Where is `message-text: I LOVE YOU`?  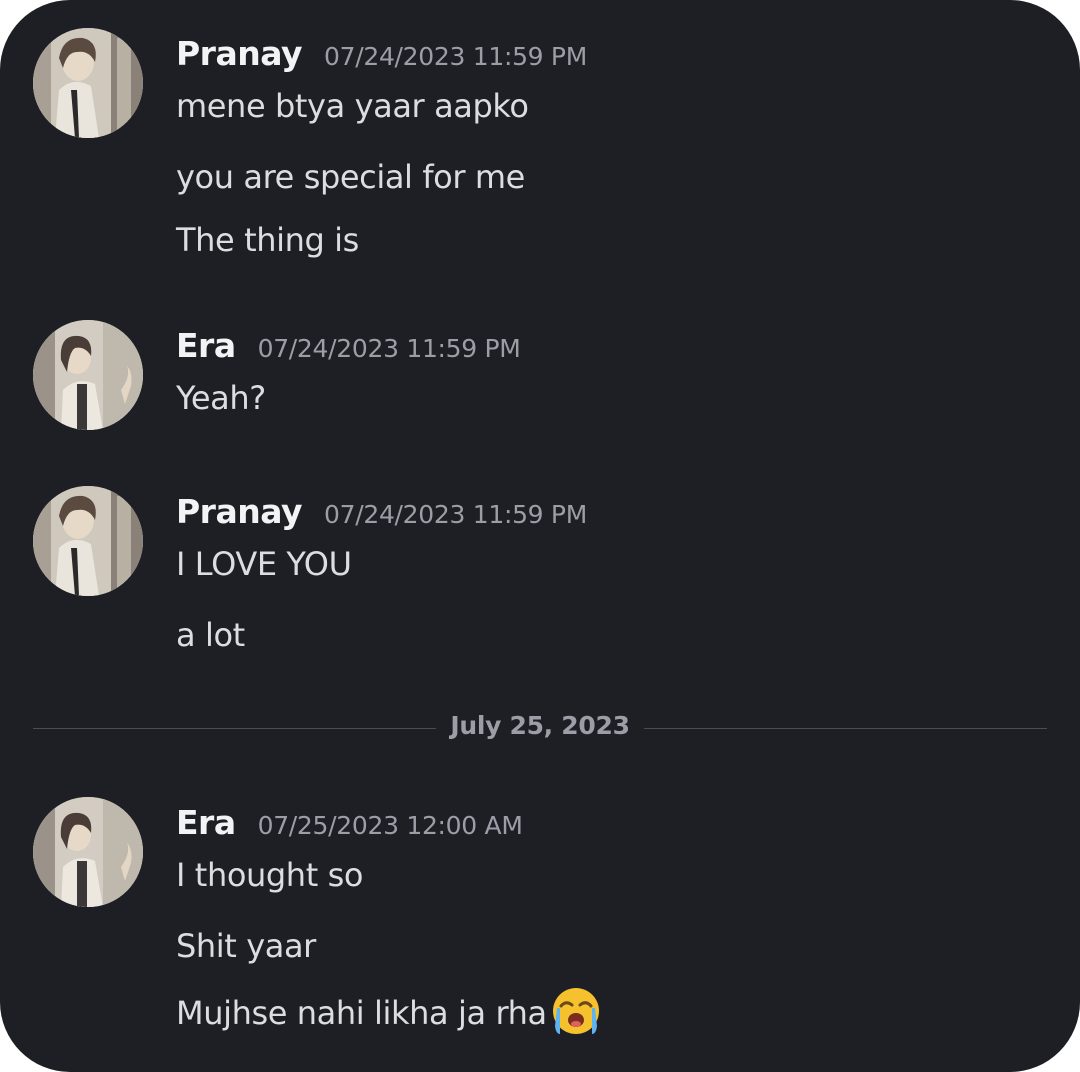 message-text: I LOVE YOU is located at coordinates (264, 564).